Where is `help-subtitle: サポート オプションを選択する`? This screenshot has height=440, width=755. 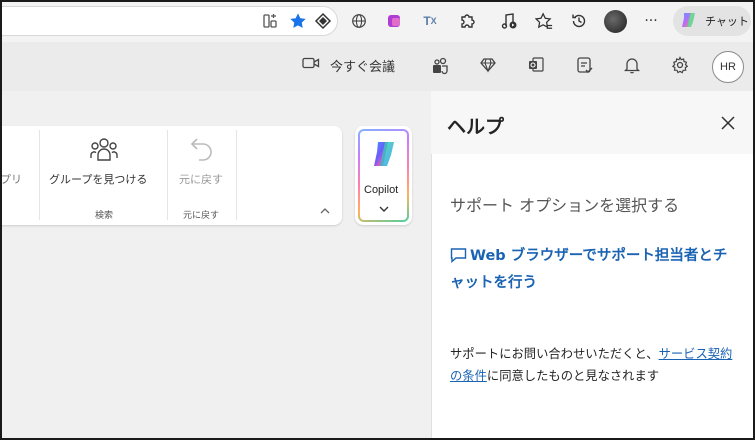
help-subtitle: サポート オプションを選択する is located at coordinates (565, 205).